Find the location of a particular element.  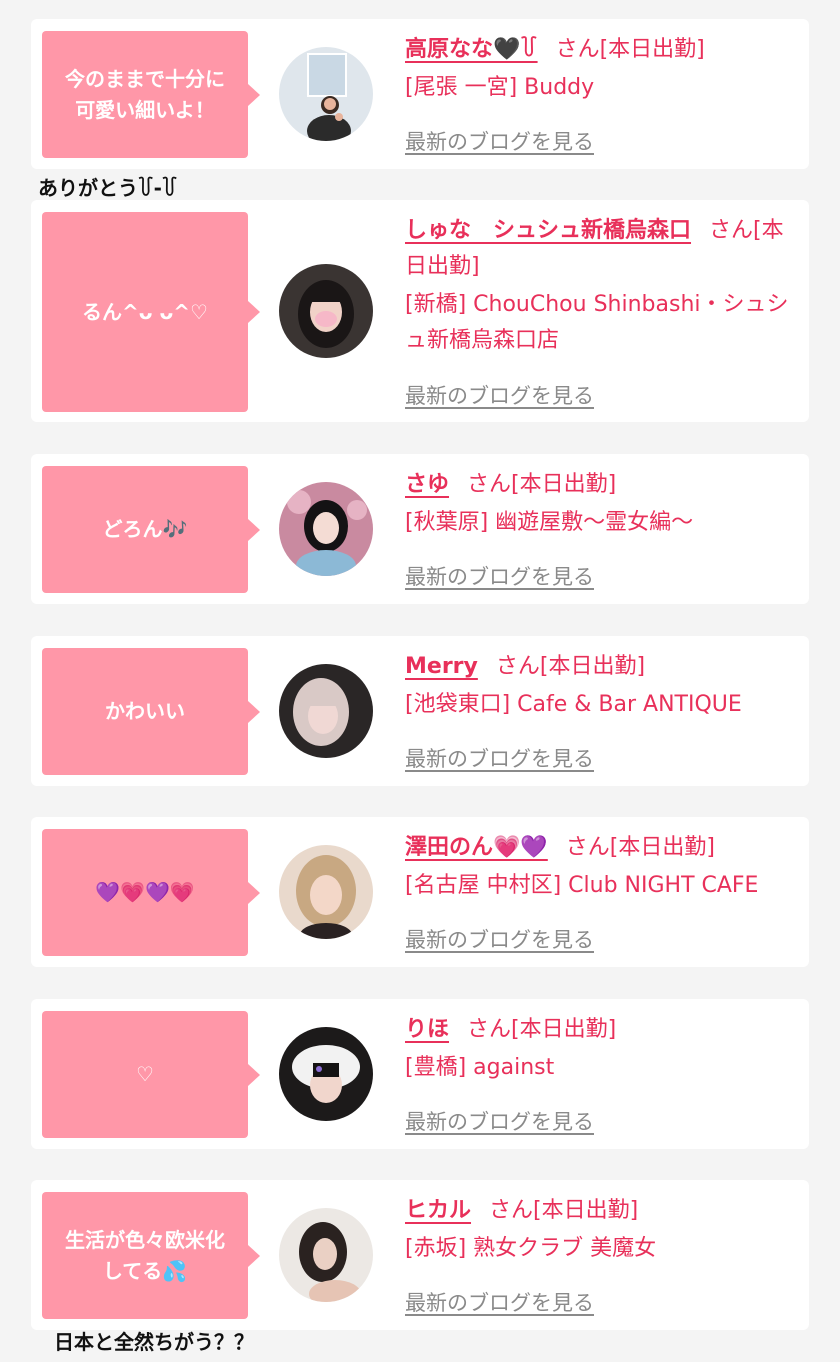

shop-name: [名古屋 中村区] Club NIGHT CAFE is located at coordinates (603, 886).